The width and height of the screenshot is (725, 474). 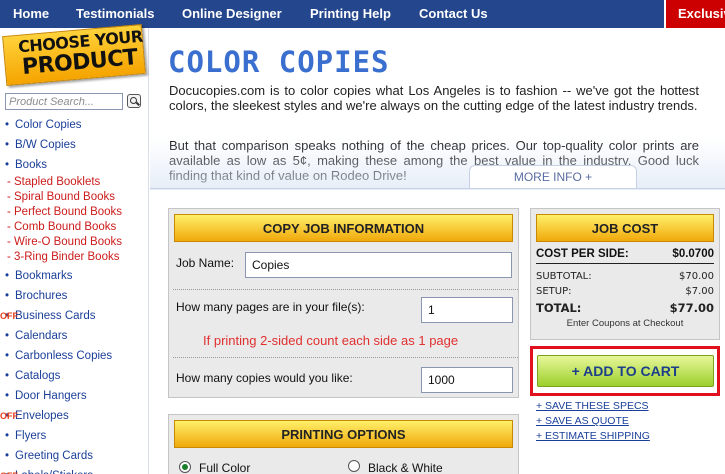 What do you see at coordinates (31, 436) in the screenshot?
I see `sidebar-item-label: Flyers` at bounding box center [31, 436].